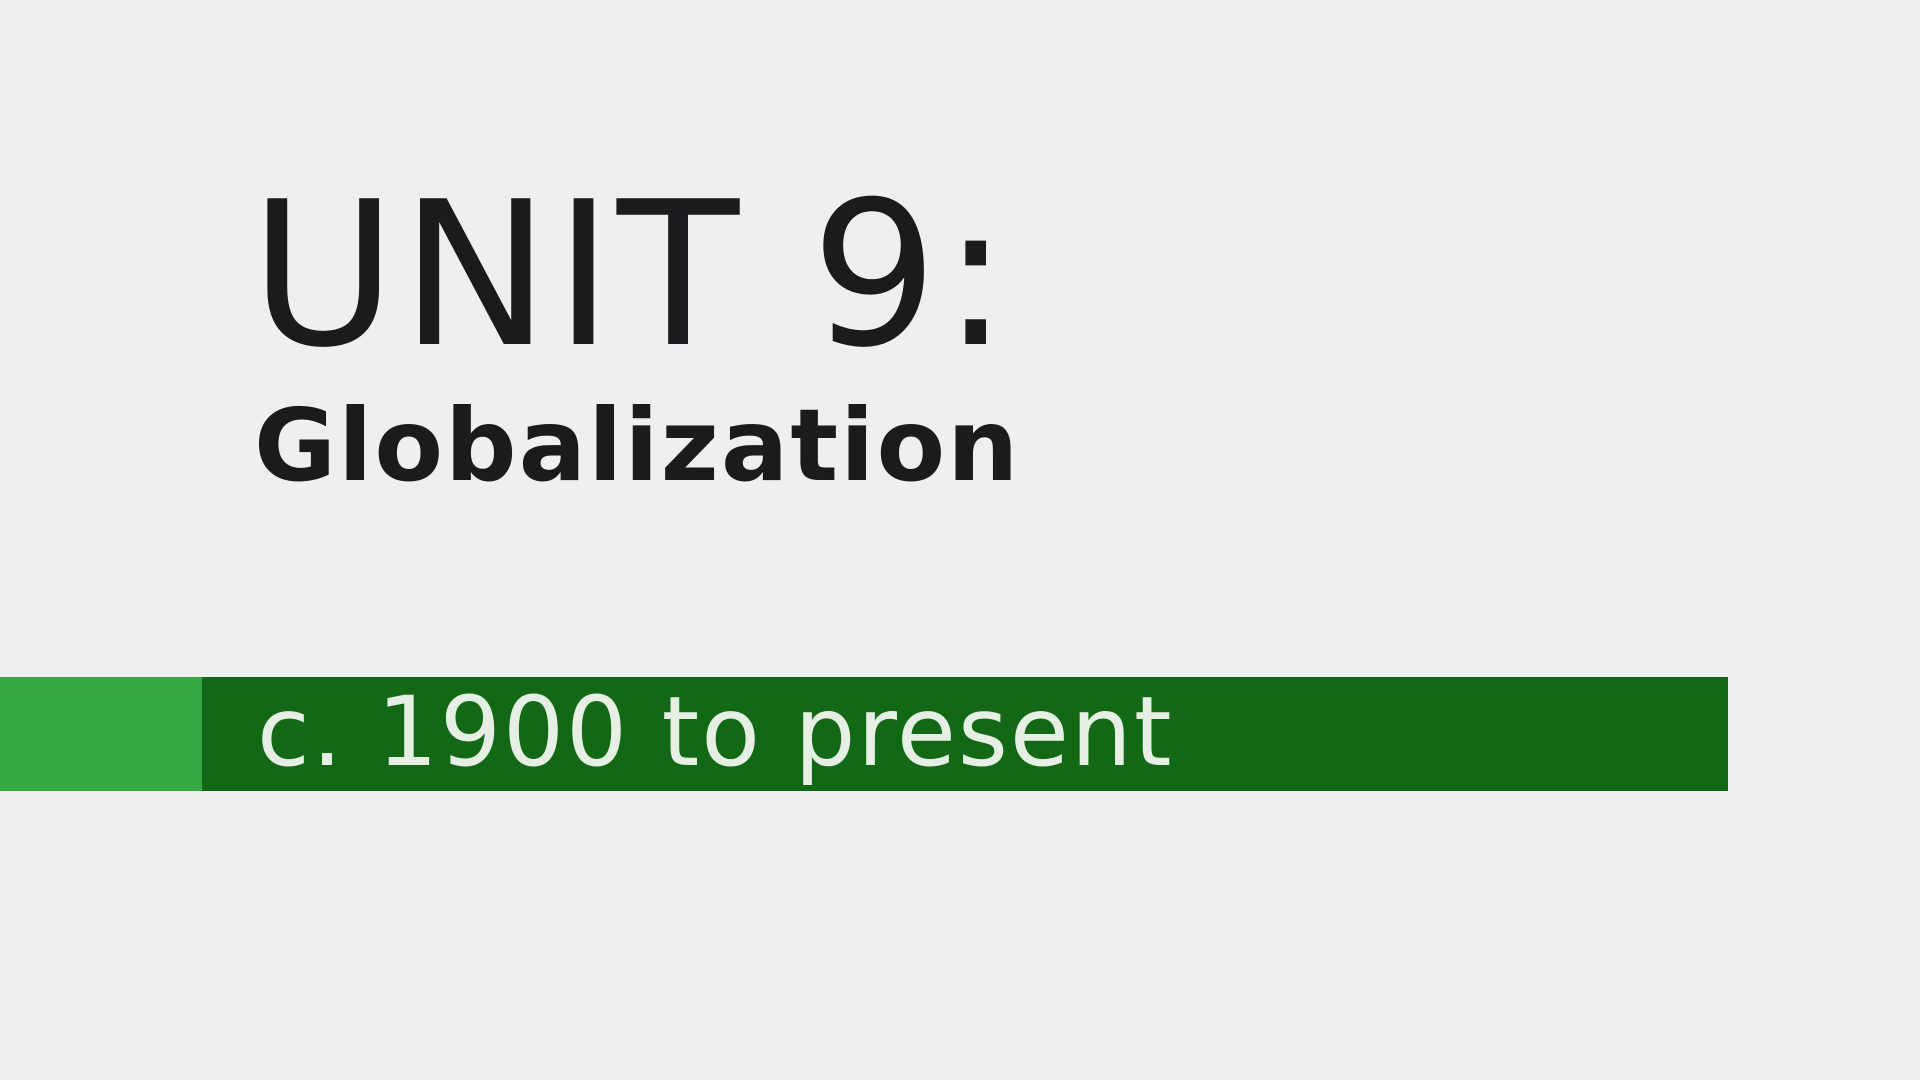 This screenshot has height=1080, width=1920. I want to click on unit-subtitle: Globalization, so click(637, 445).